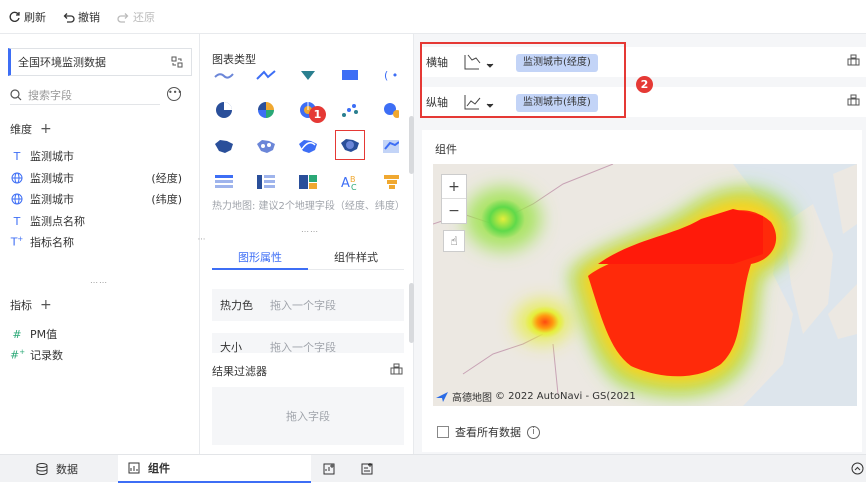  Describe the element at coordinates (442, 396) in the screenshot. I see `amap-logo-icon` at that location.